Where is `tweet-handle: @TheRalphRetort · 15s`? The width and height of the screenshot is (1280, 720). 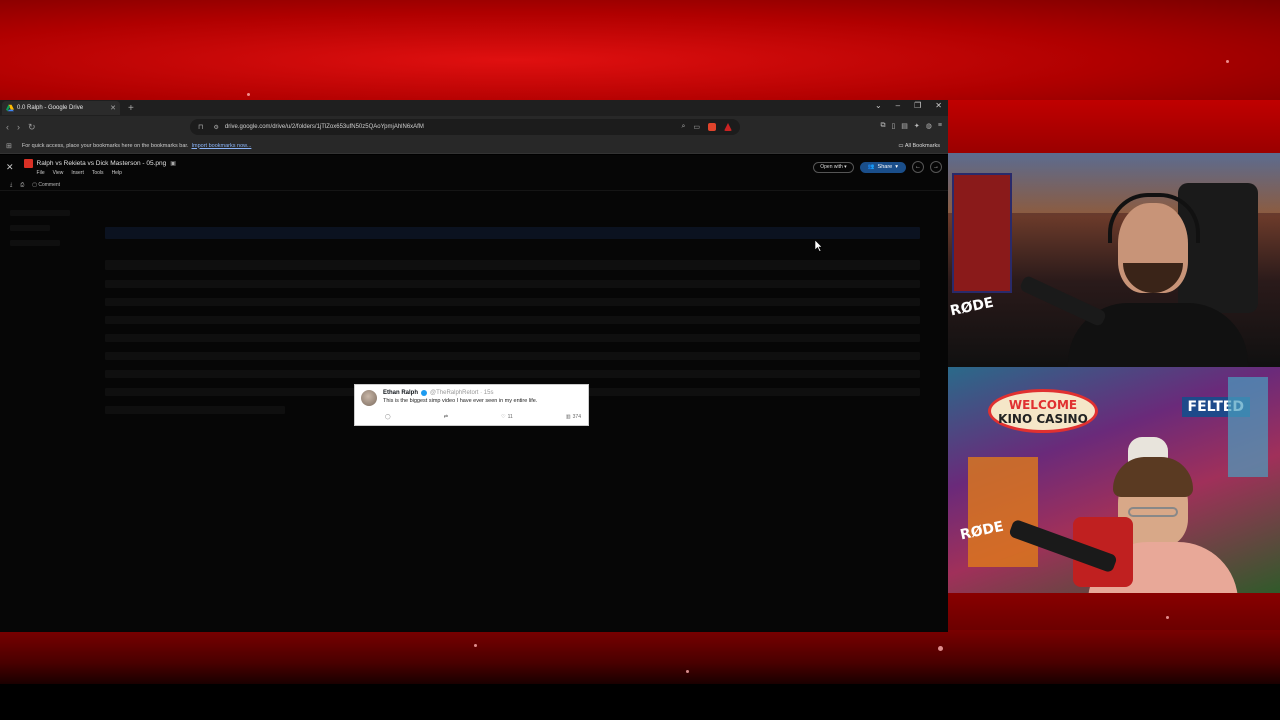 tweet-handle: @TheRalphRetort · 15s is located at coordinates (462, 393).